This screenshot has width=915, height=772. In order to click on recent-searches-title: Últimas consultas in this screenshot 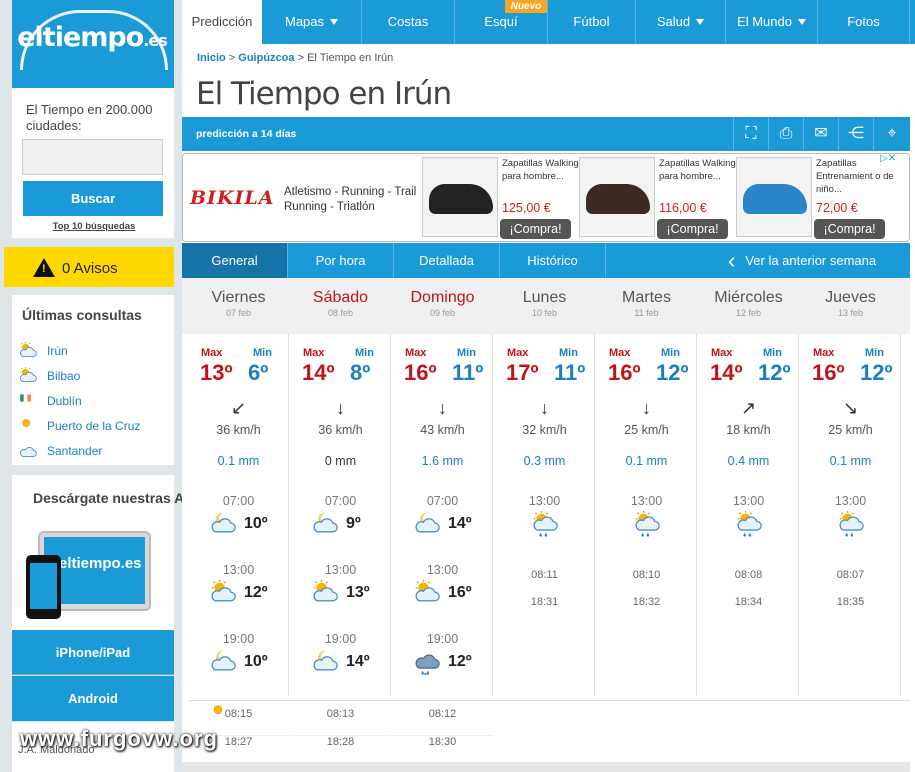, I will do `click(82, 315)`.